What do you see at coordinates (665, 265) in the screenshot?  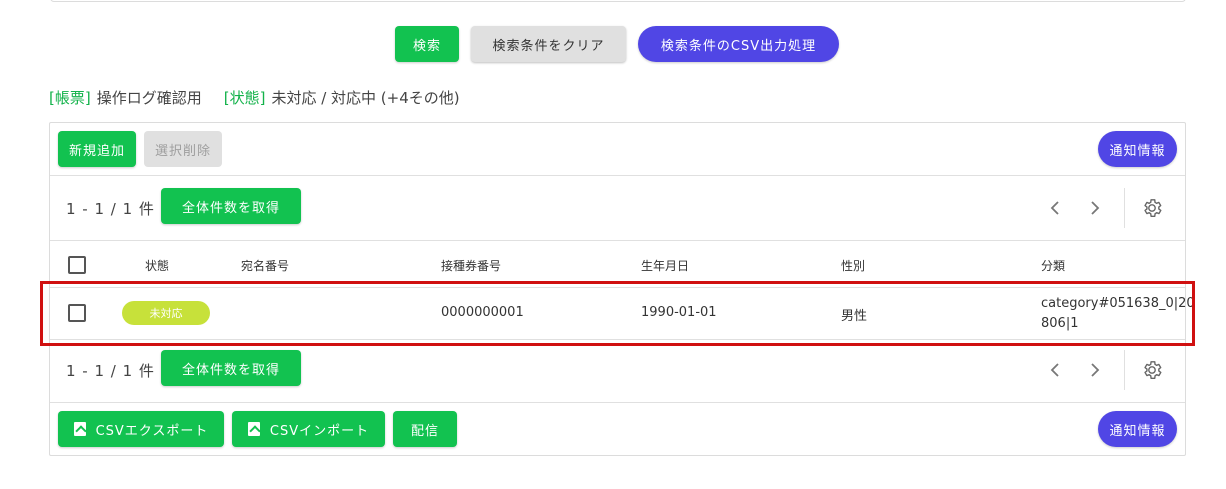 I see `column-header-birthdate: 生年月日` at bounding box center [665, 265].